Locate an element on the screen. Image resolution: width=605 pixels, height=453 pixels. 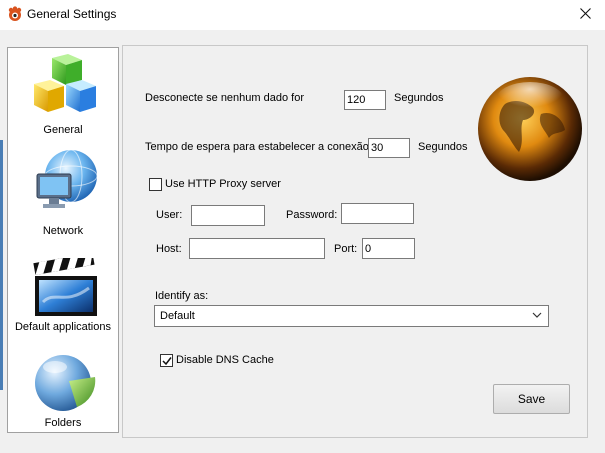
close-button is located at coordinates (585, 14).